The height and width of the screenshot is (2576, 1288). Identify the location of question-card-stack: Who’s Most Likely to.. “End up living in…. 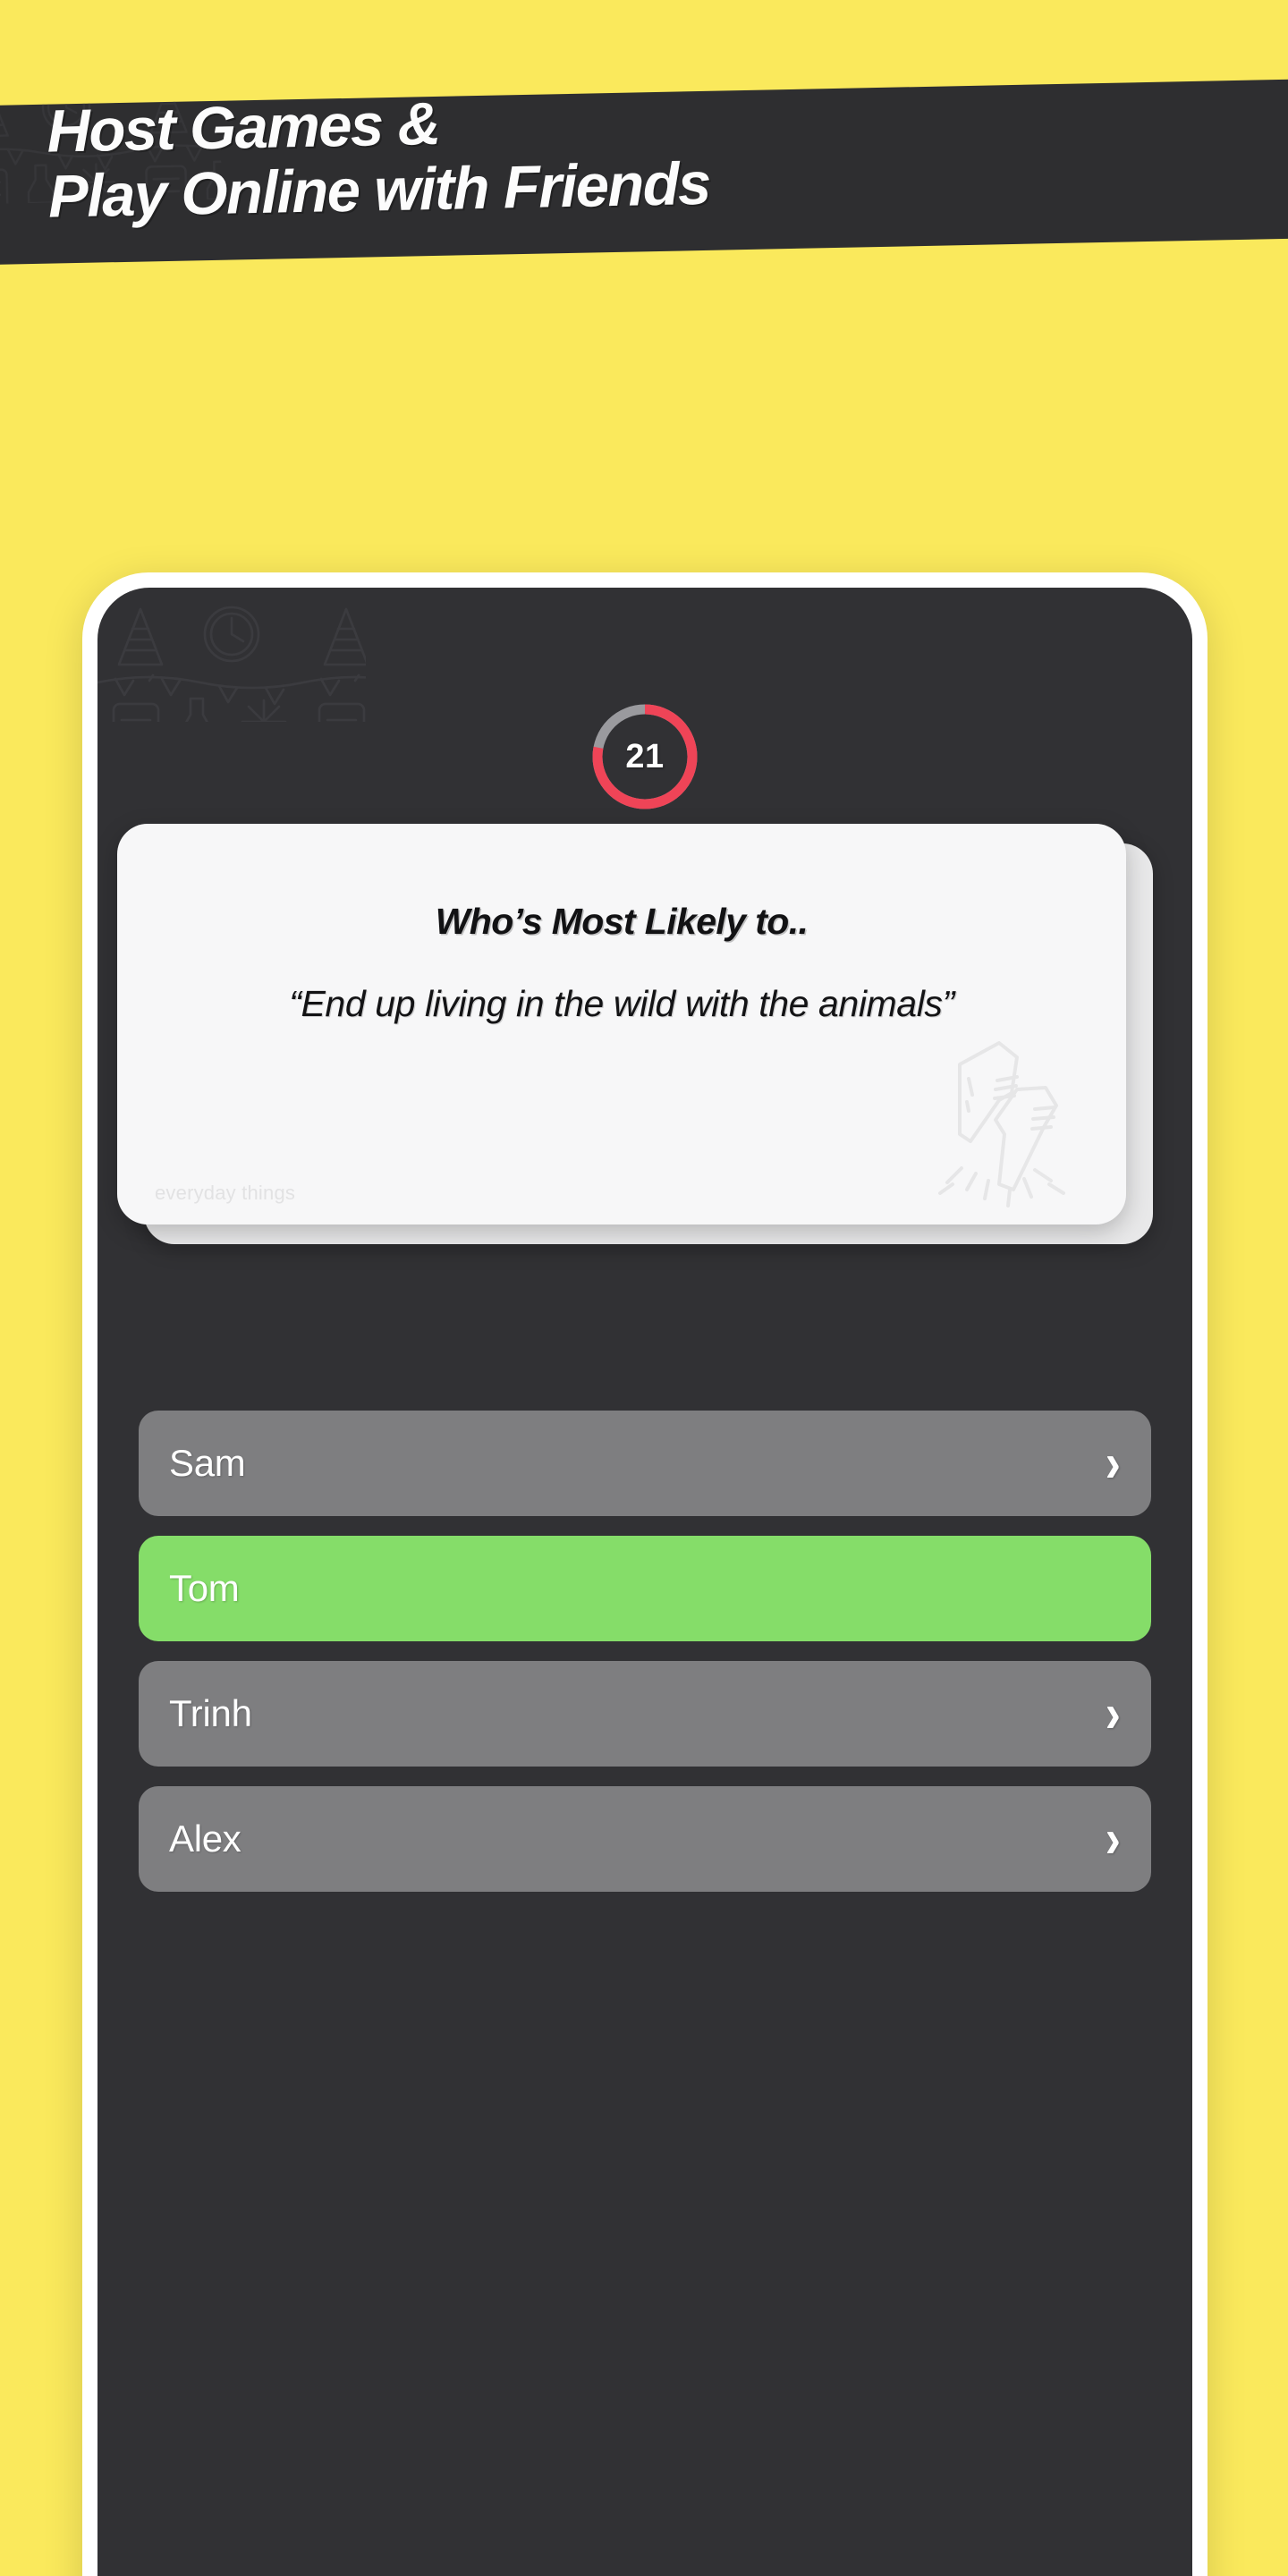
(644, 1034).